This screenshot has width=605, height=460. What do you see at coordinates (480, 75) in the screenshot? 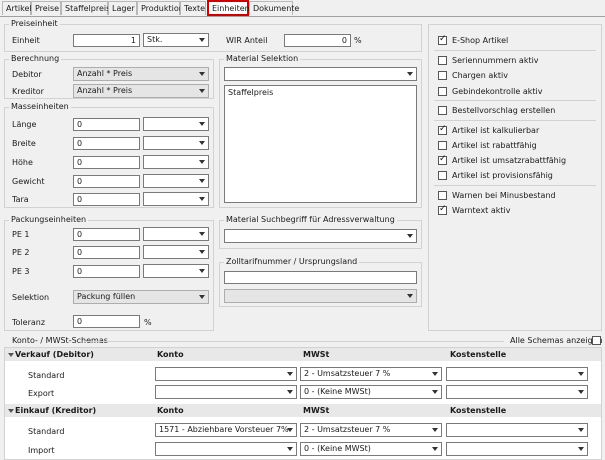
I see `checkbox-label: Chargen aktiv` at bounding box center [480, 75].